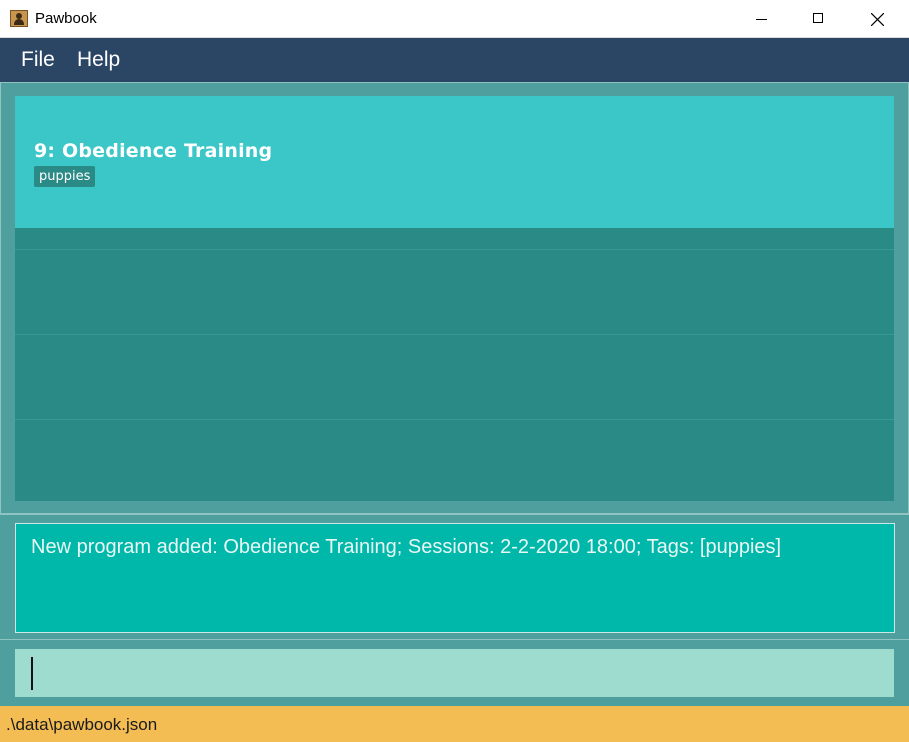  What do you see at coordinates (98, 60) in the screenshot?
I see `menu-help: Help` at bounding box center [98, 60].